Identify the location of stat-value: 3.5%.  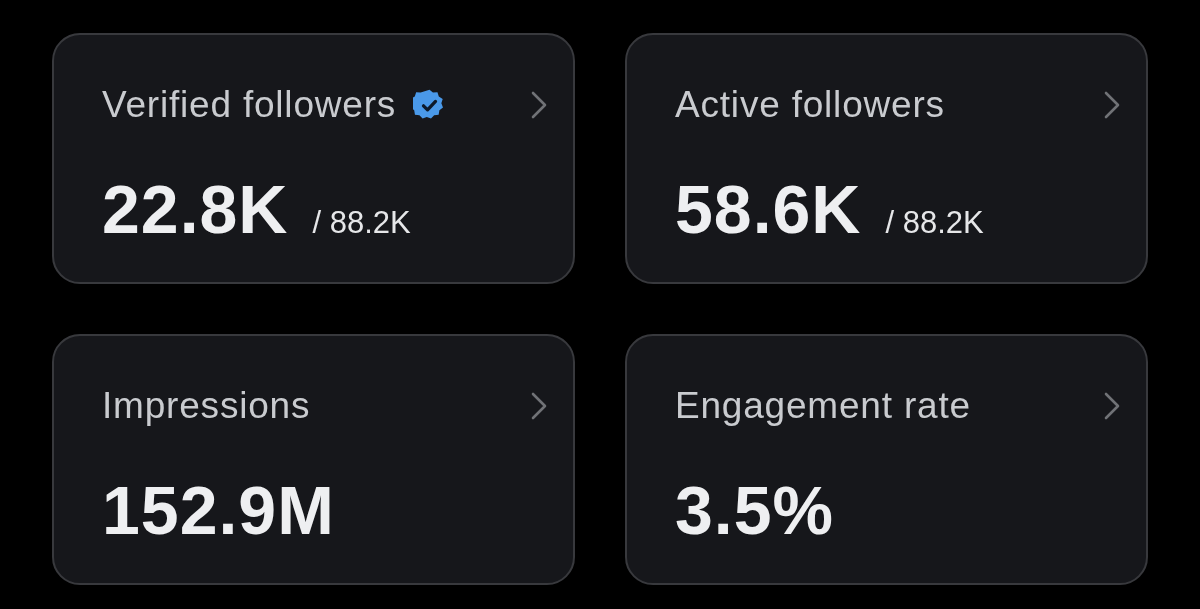
(754, 510).